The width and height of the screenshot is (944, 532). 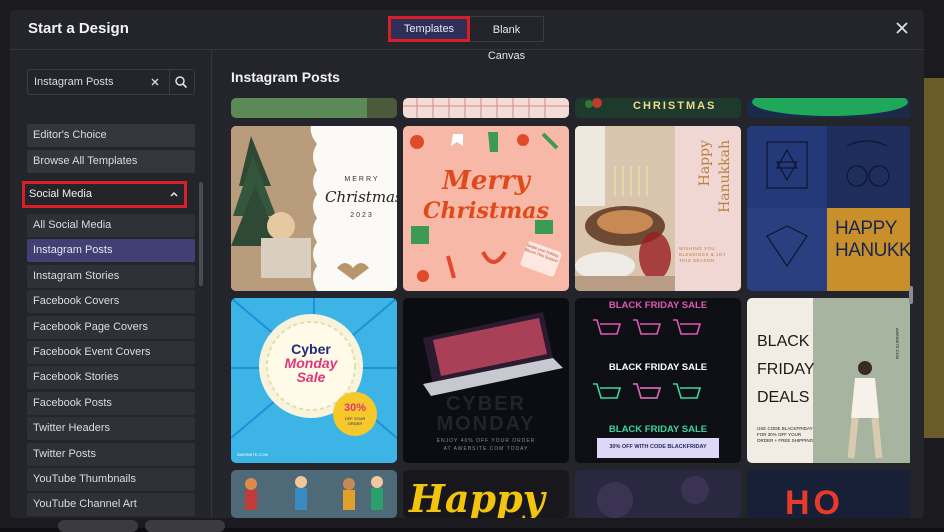 What do you see at coordinates (311, 349) in the screenshot?
I see `template-text-line: Cyber` at bounding box center [311, 349].